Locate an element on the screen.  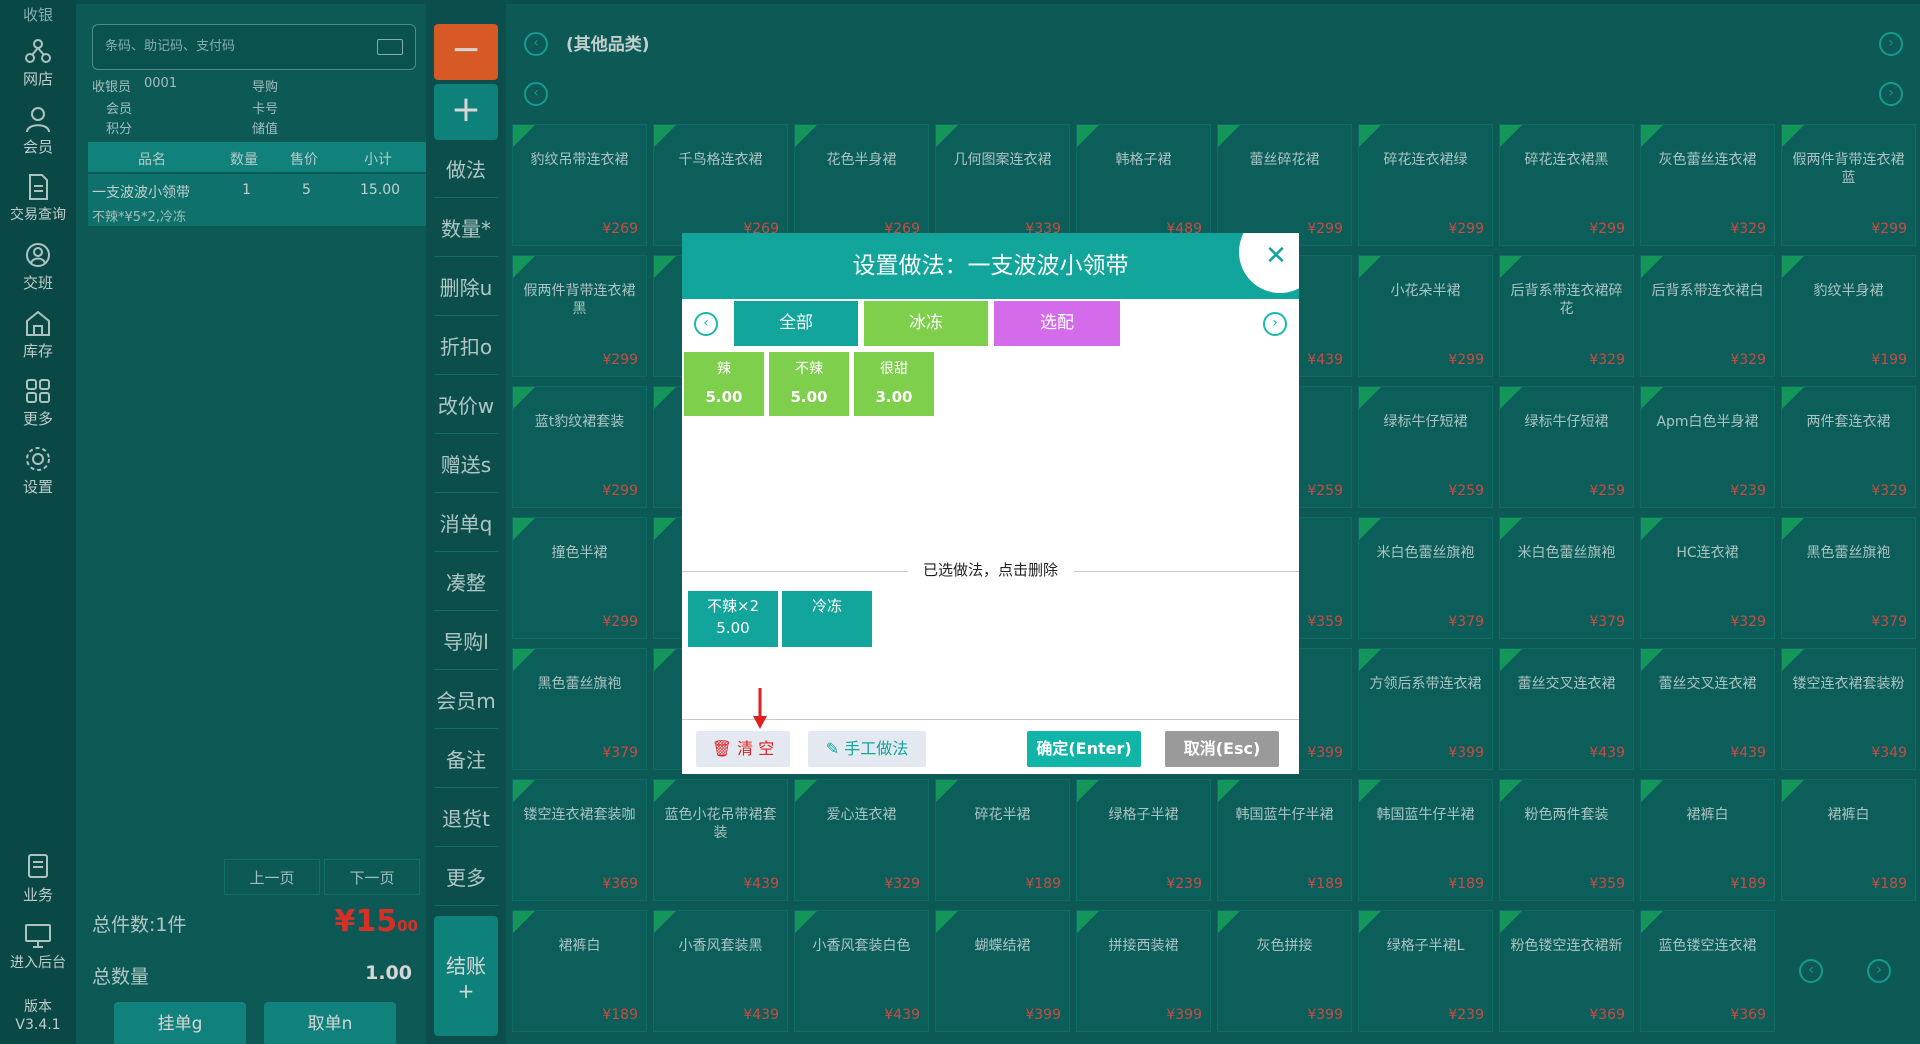
clear-button: 🗑 清 空 is located at coordinates (743, 749).